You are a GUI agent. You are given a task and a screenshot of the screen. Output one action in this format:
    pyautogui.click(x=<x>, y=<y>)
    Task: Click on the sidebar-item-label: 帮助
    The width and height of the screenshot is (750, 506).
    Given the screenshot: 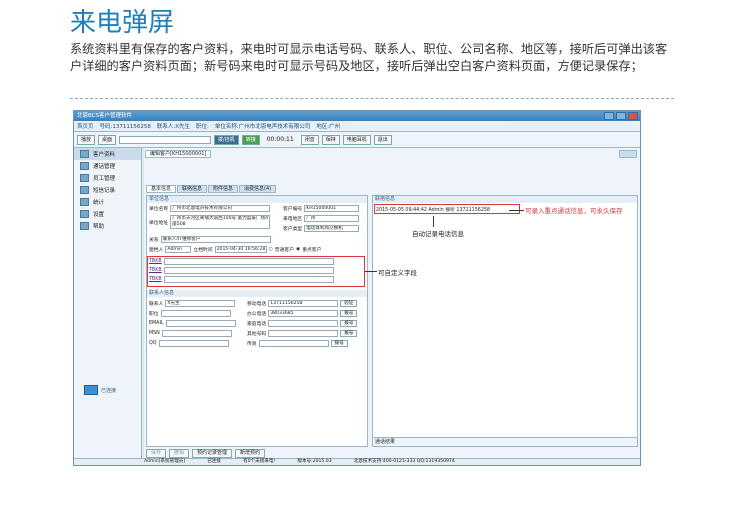 What is the action you would take?
    pyautogui.click(x=99, y=227)
    